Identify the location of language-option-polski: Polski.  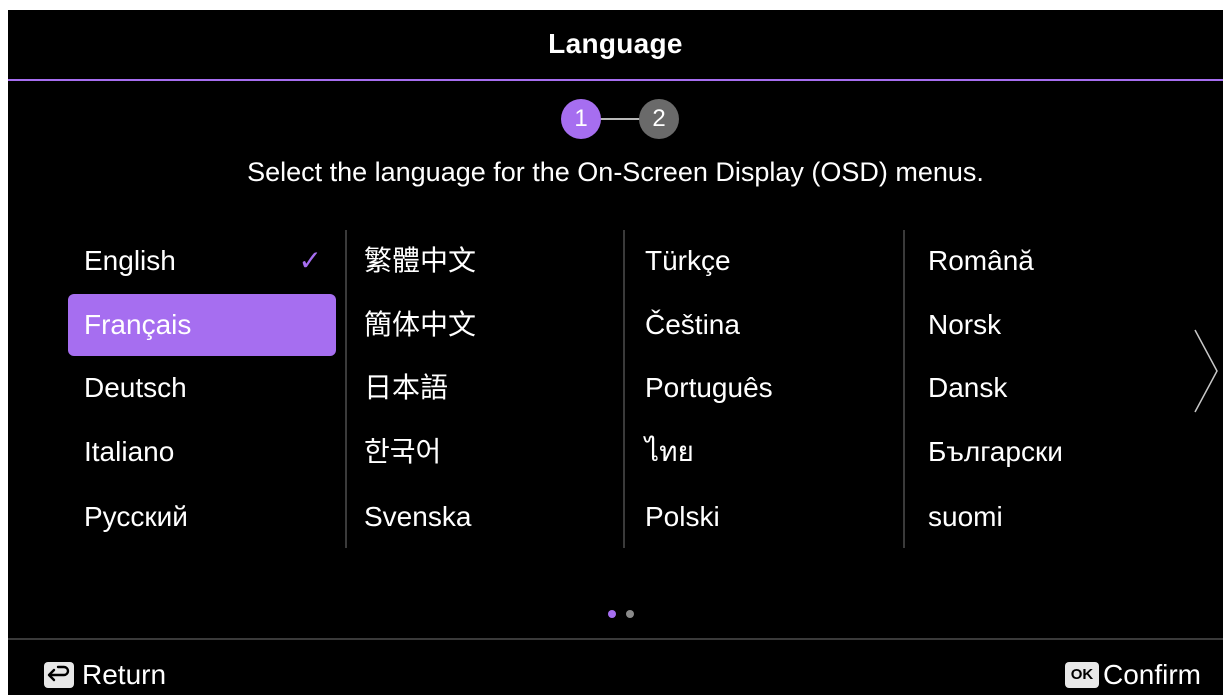
(763, 517).